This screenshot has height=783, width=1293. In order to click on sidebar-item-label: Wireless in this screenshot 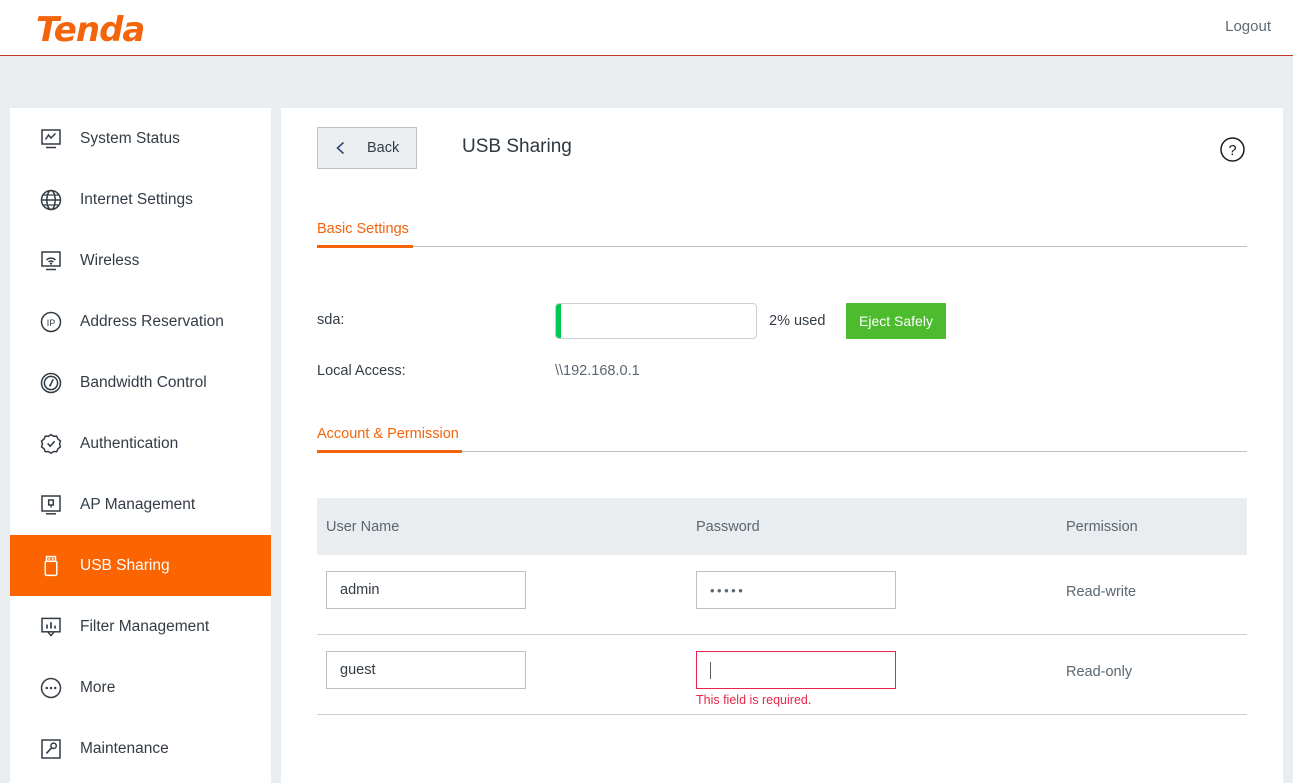, I will do `click(110, 260)`.